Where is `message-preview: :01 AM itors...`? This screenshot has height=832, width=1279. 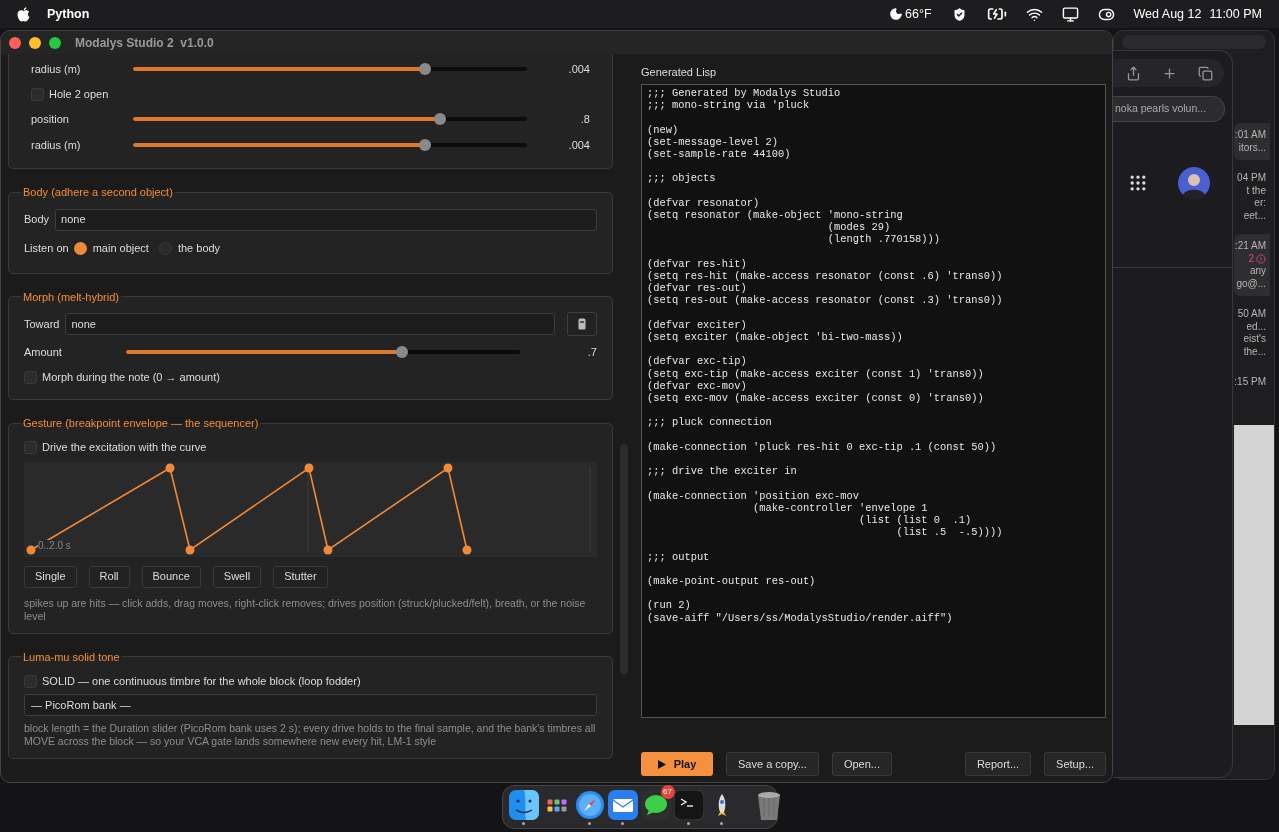 message-preview: :01 AM itors... is located at coordinates (1252, 141).